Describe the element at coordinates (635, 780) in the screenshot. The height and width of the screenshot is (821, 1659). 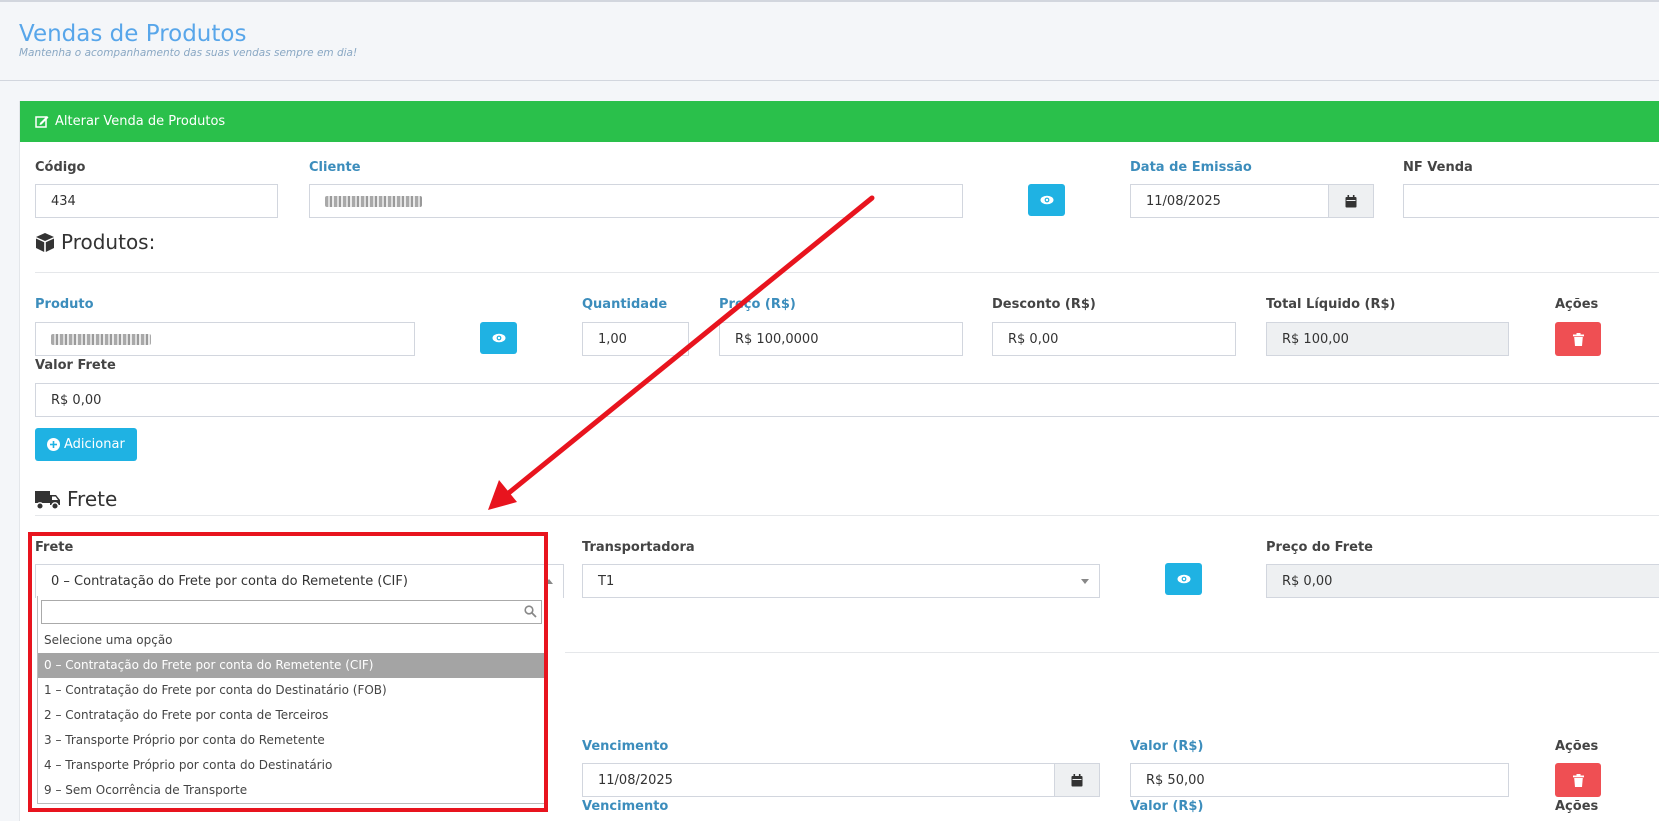
I see `vencimento-value: 11/08/2025` at that location.